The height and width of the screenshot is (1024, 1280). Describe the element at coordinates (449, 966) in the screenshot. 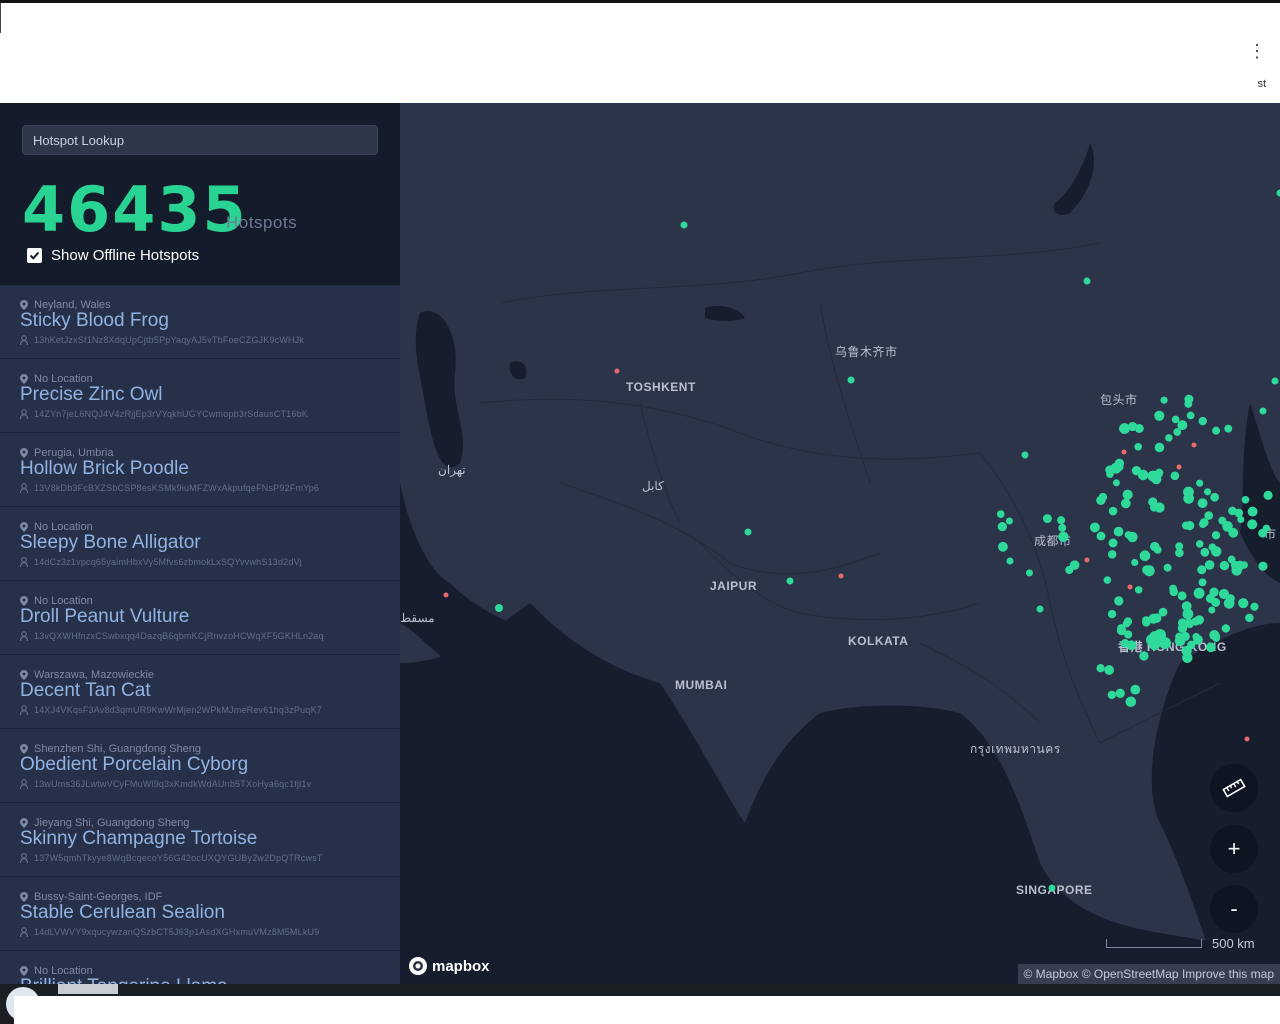

I see `mapbox-logo: mapbox` at that location.